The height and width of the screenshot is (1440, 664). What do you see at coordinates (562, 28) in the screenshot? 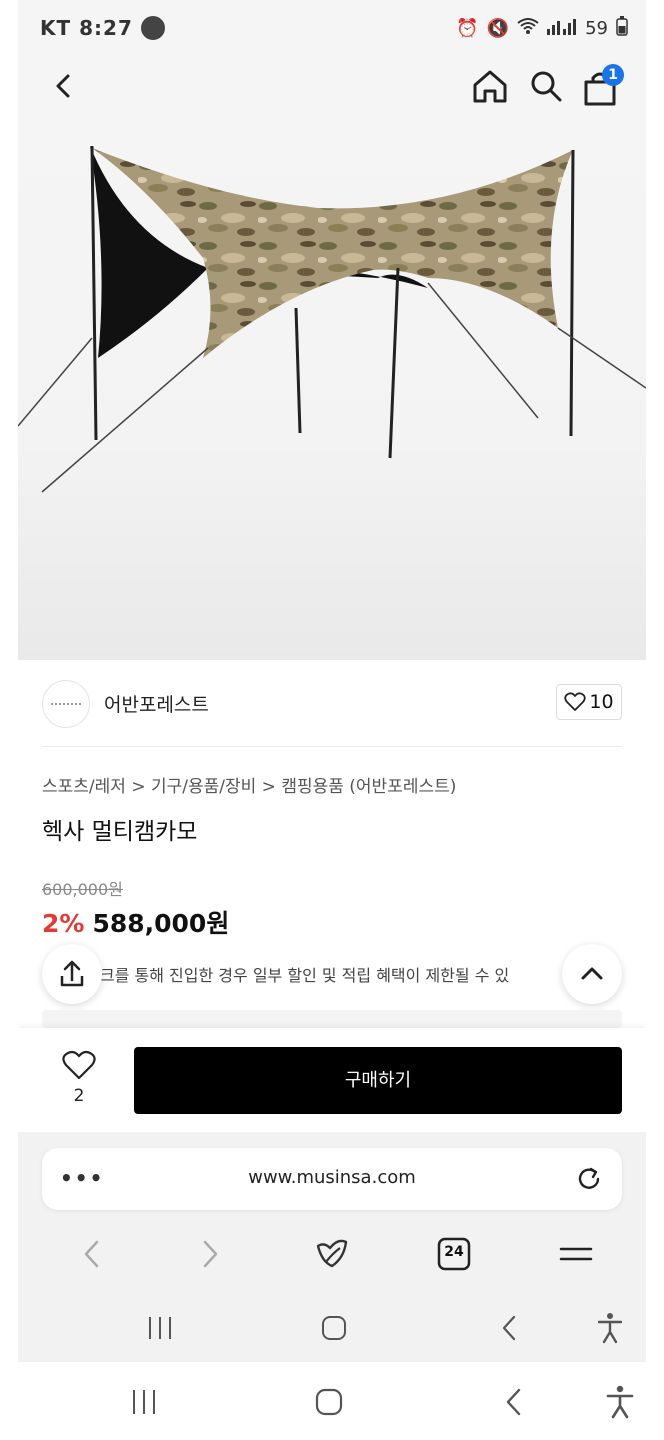
I see `signal-icon` at bounding box center [562, 28].